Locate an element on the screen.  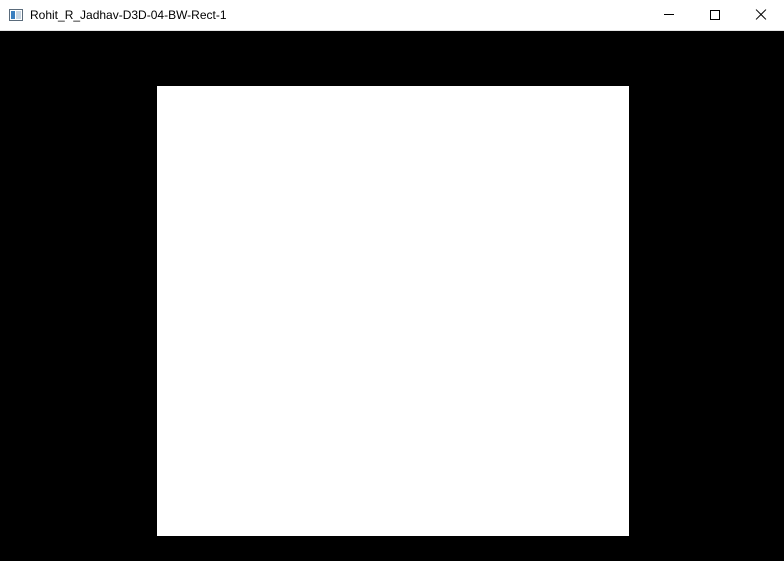
maximize-icon is located at coordinates (715, 15).